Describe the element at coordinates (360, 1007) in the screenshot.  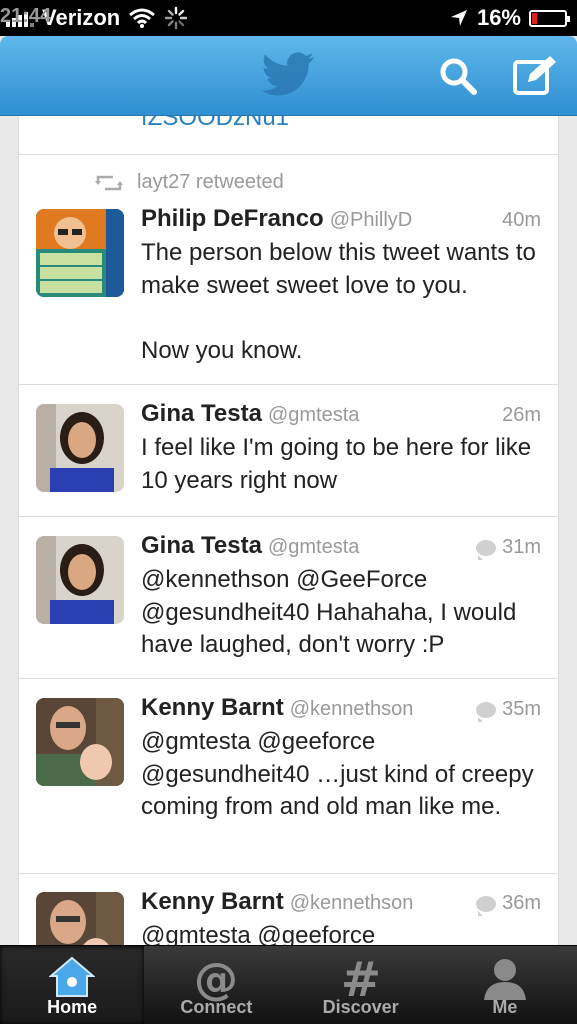
I see `tab-discover-label: Discover` at that location.